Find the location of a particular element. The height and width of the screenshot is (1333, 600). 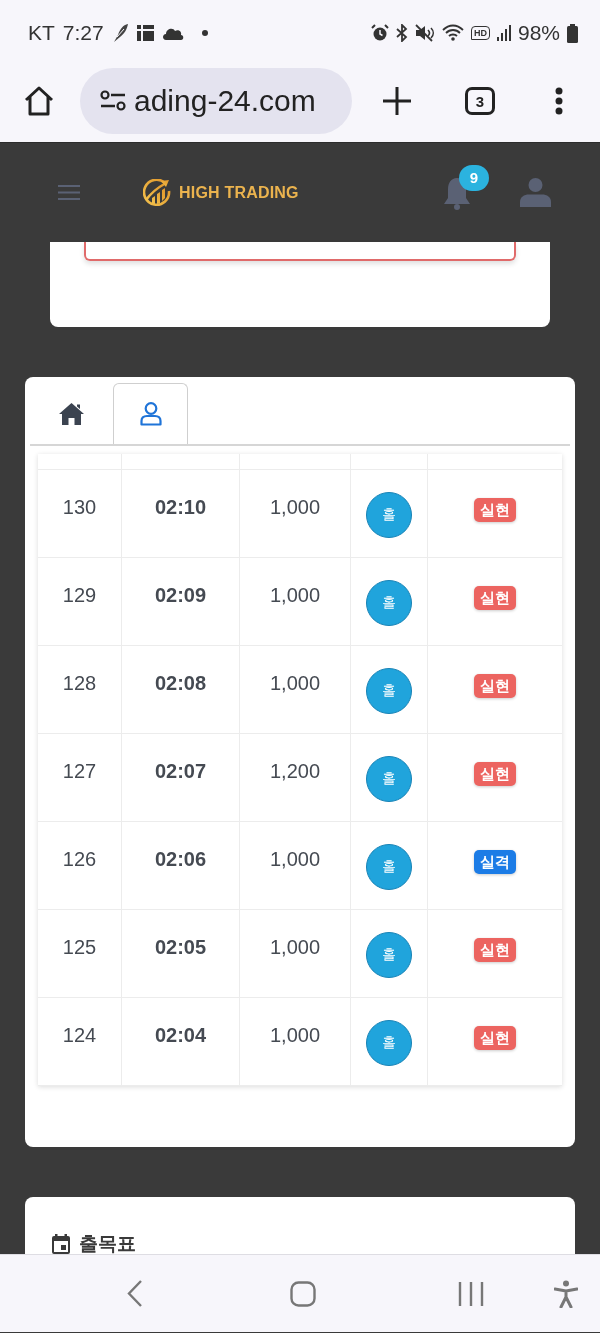

result-badge: 실격 is located at coordinates (495, 862).